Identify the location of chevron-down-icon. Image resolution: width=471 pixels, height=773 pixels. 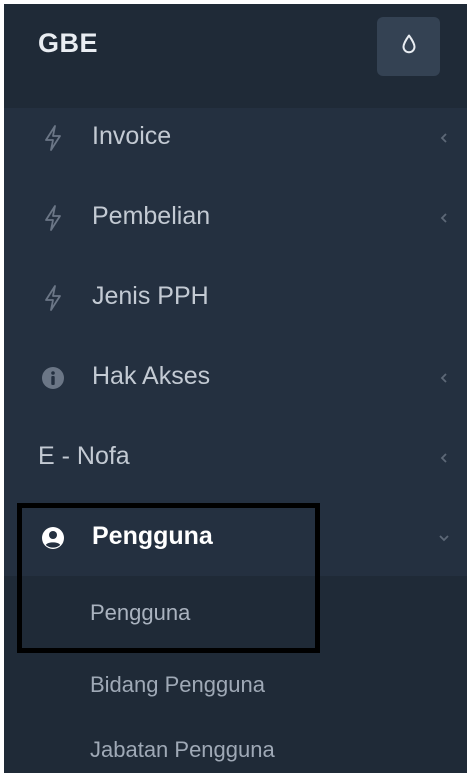
(444, 538).